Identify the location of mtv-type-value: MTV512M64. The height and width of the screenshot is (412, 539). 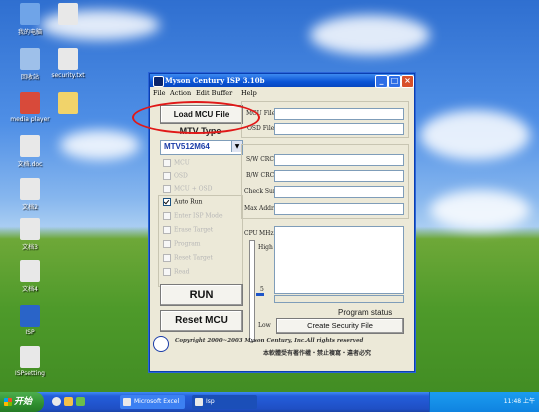
(187, 146).